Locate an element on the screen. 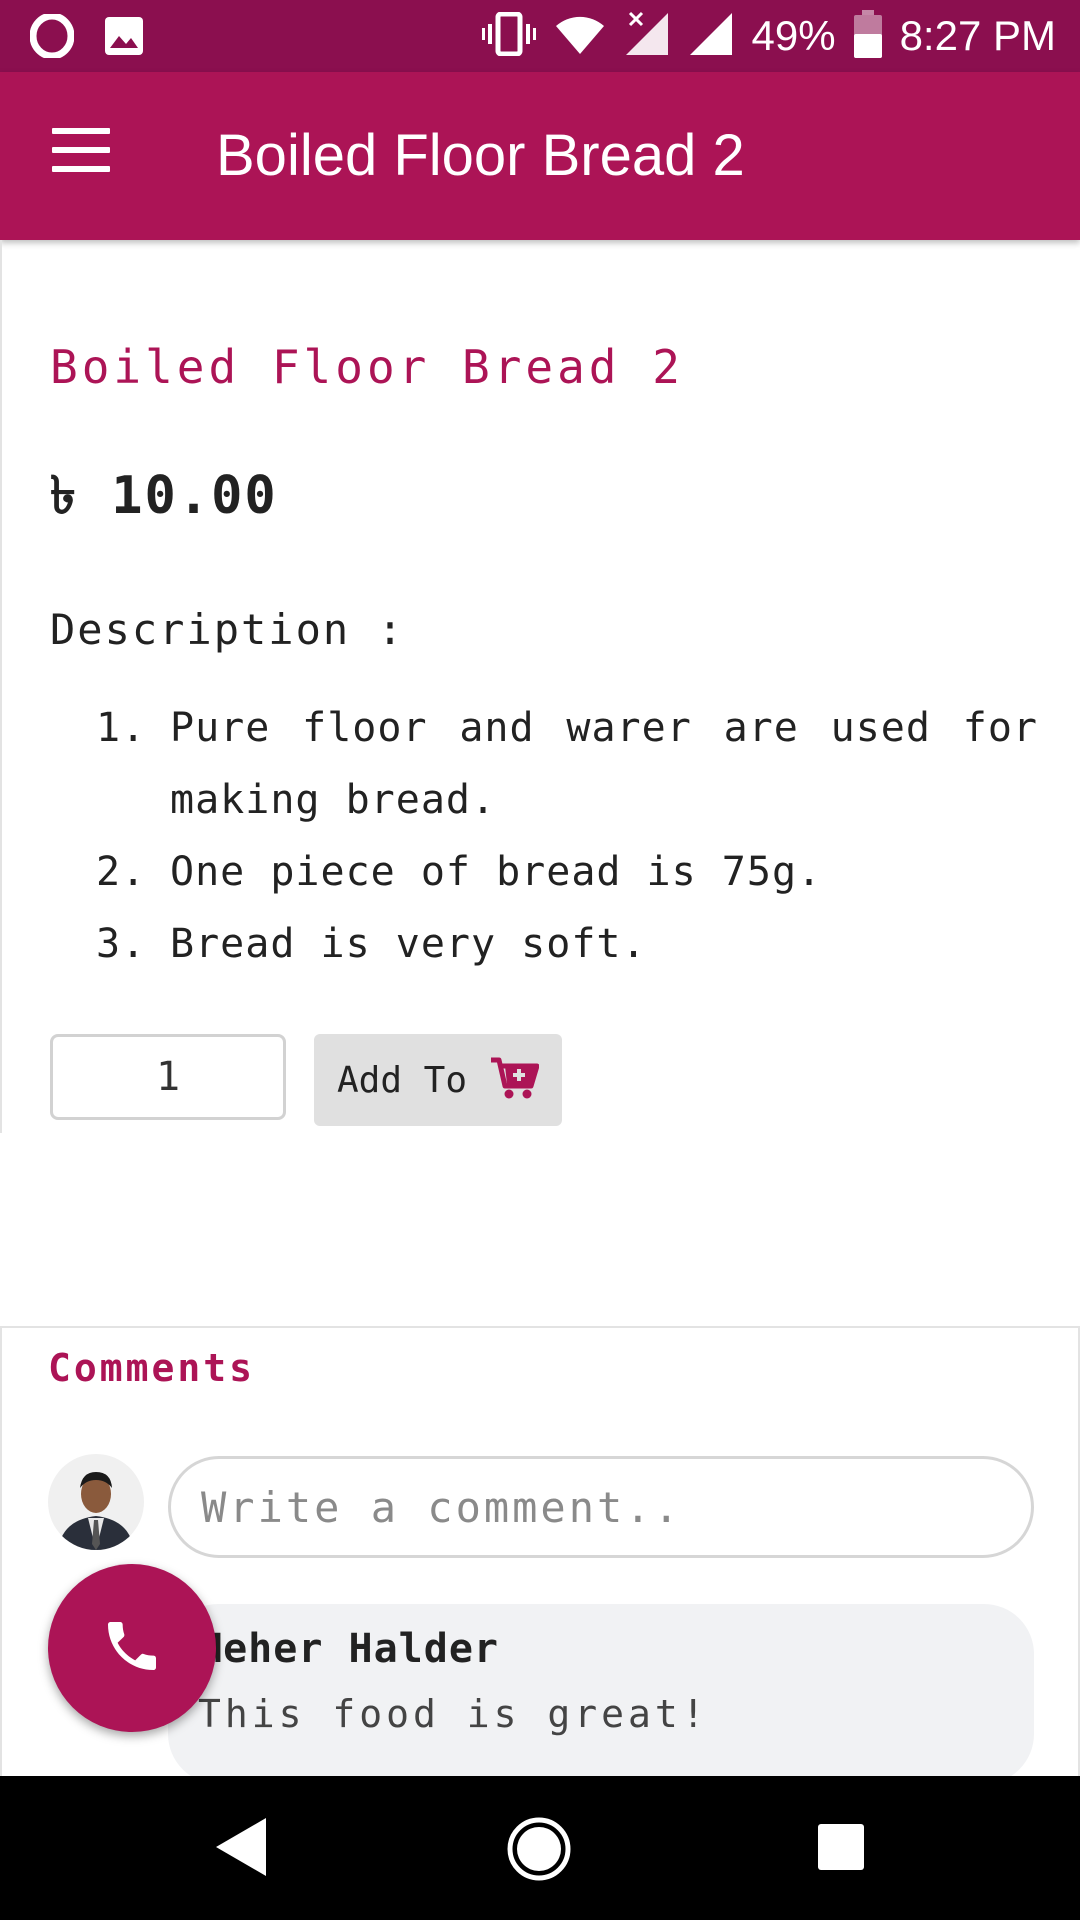  comment-text: This food is great! is located at coordinates (453, 1714).